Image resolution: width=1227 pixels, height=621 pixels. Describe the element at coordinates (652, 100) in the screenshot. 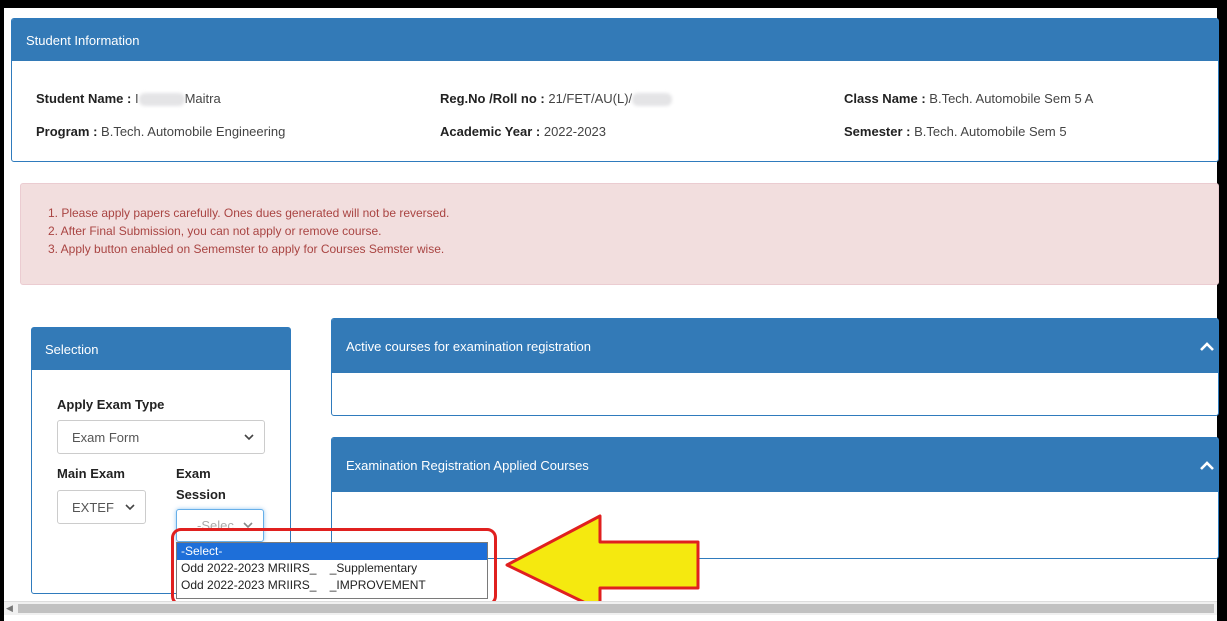

I see `redacted-reg` at that location.